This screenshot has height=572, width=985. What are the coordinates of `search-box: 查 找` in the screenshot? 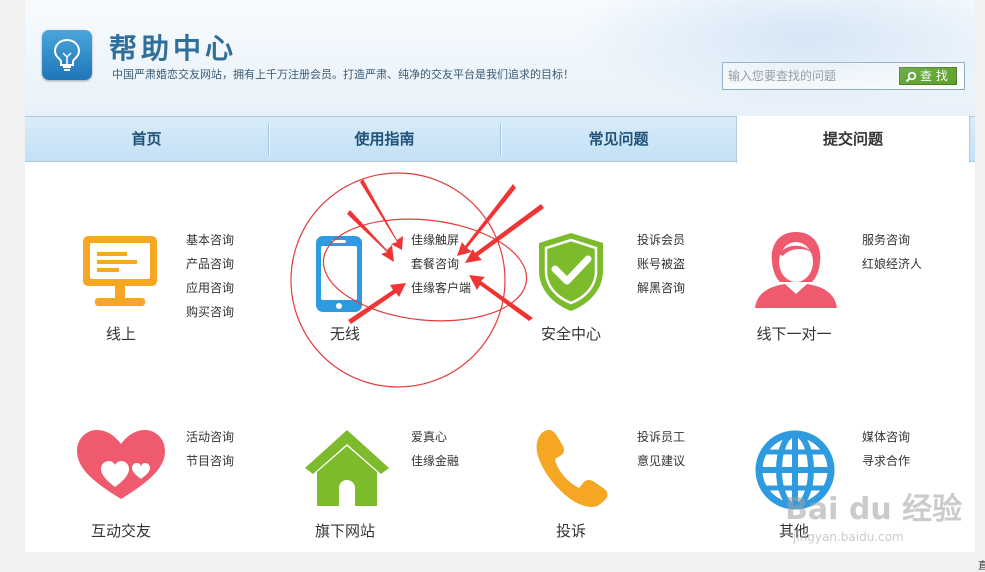 It's located at (843, 76).